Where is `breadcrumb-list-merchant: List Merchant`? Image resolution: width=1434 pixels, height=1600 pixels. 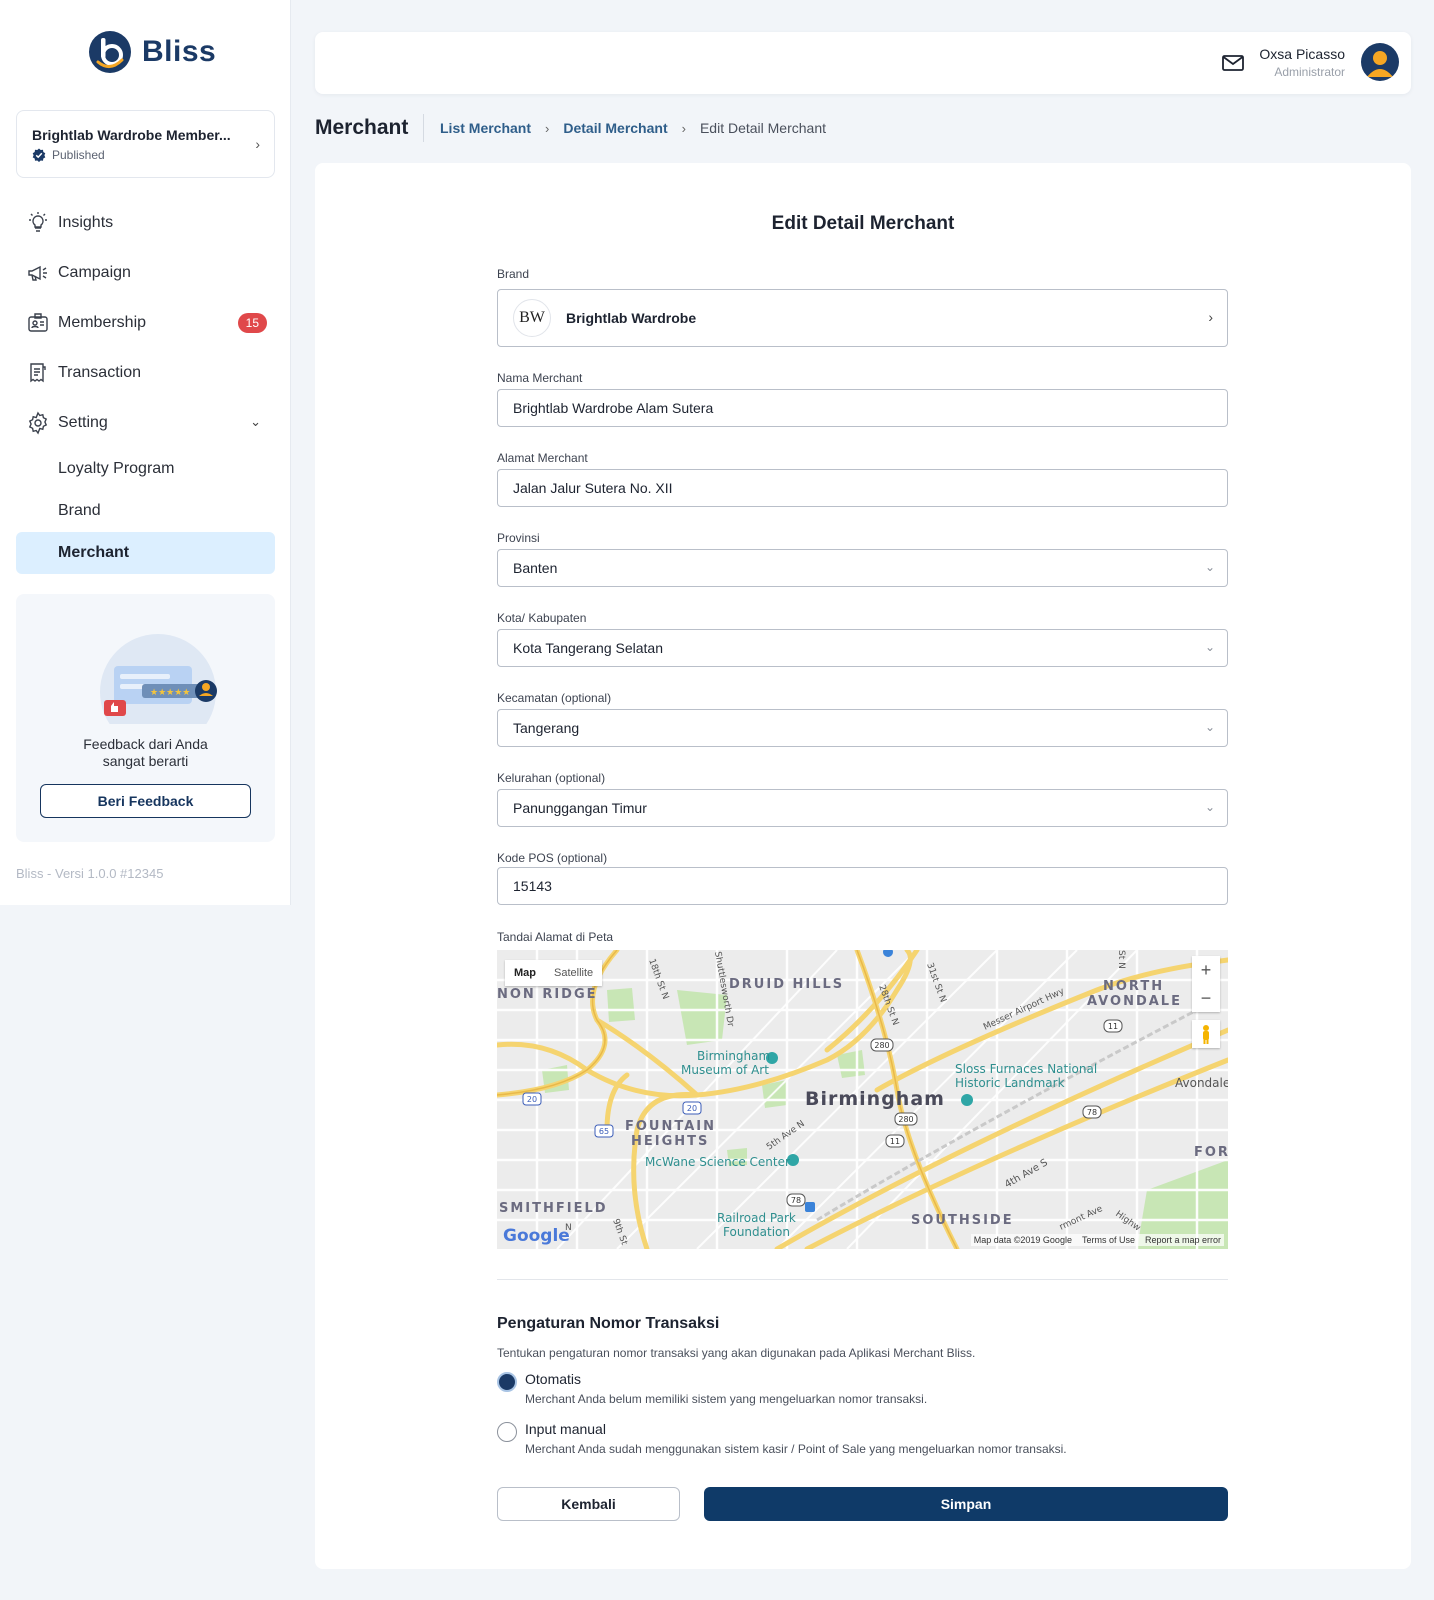
breadcrumb-list-merchant: List Merchant is located at coordinates (485, 128).